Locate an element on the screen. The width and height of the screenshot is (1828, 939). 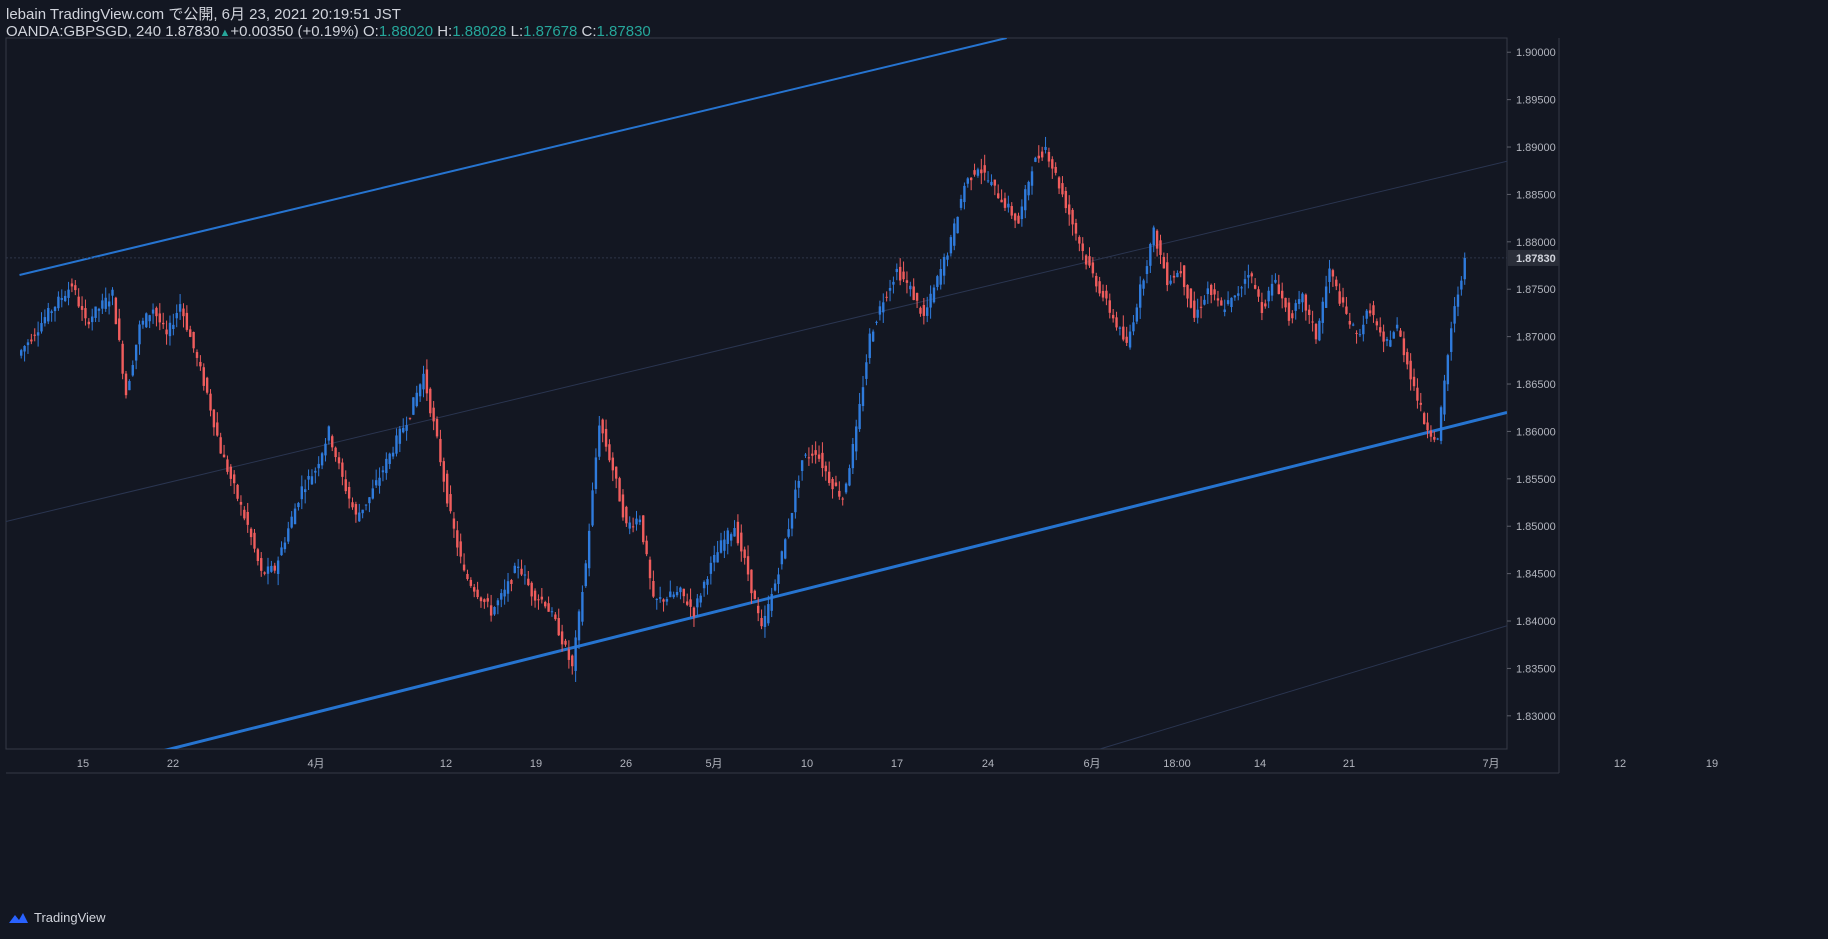
x-tick-label: 7月 is located at coordinates (1490, 764).